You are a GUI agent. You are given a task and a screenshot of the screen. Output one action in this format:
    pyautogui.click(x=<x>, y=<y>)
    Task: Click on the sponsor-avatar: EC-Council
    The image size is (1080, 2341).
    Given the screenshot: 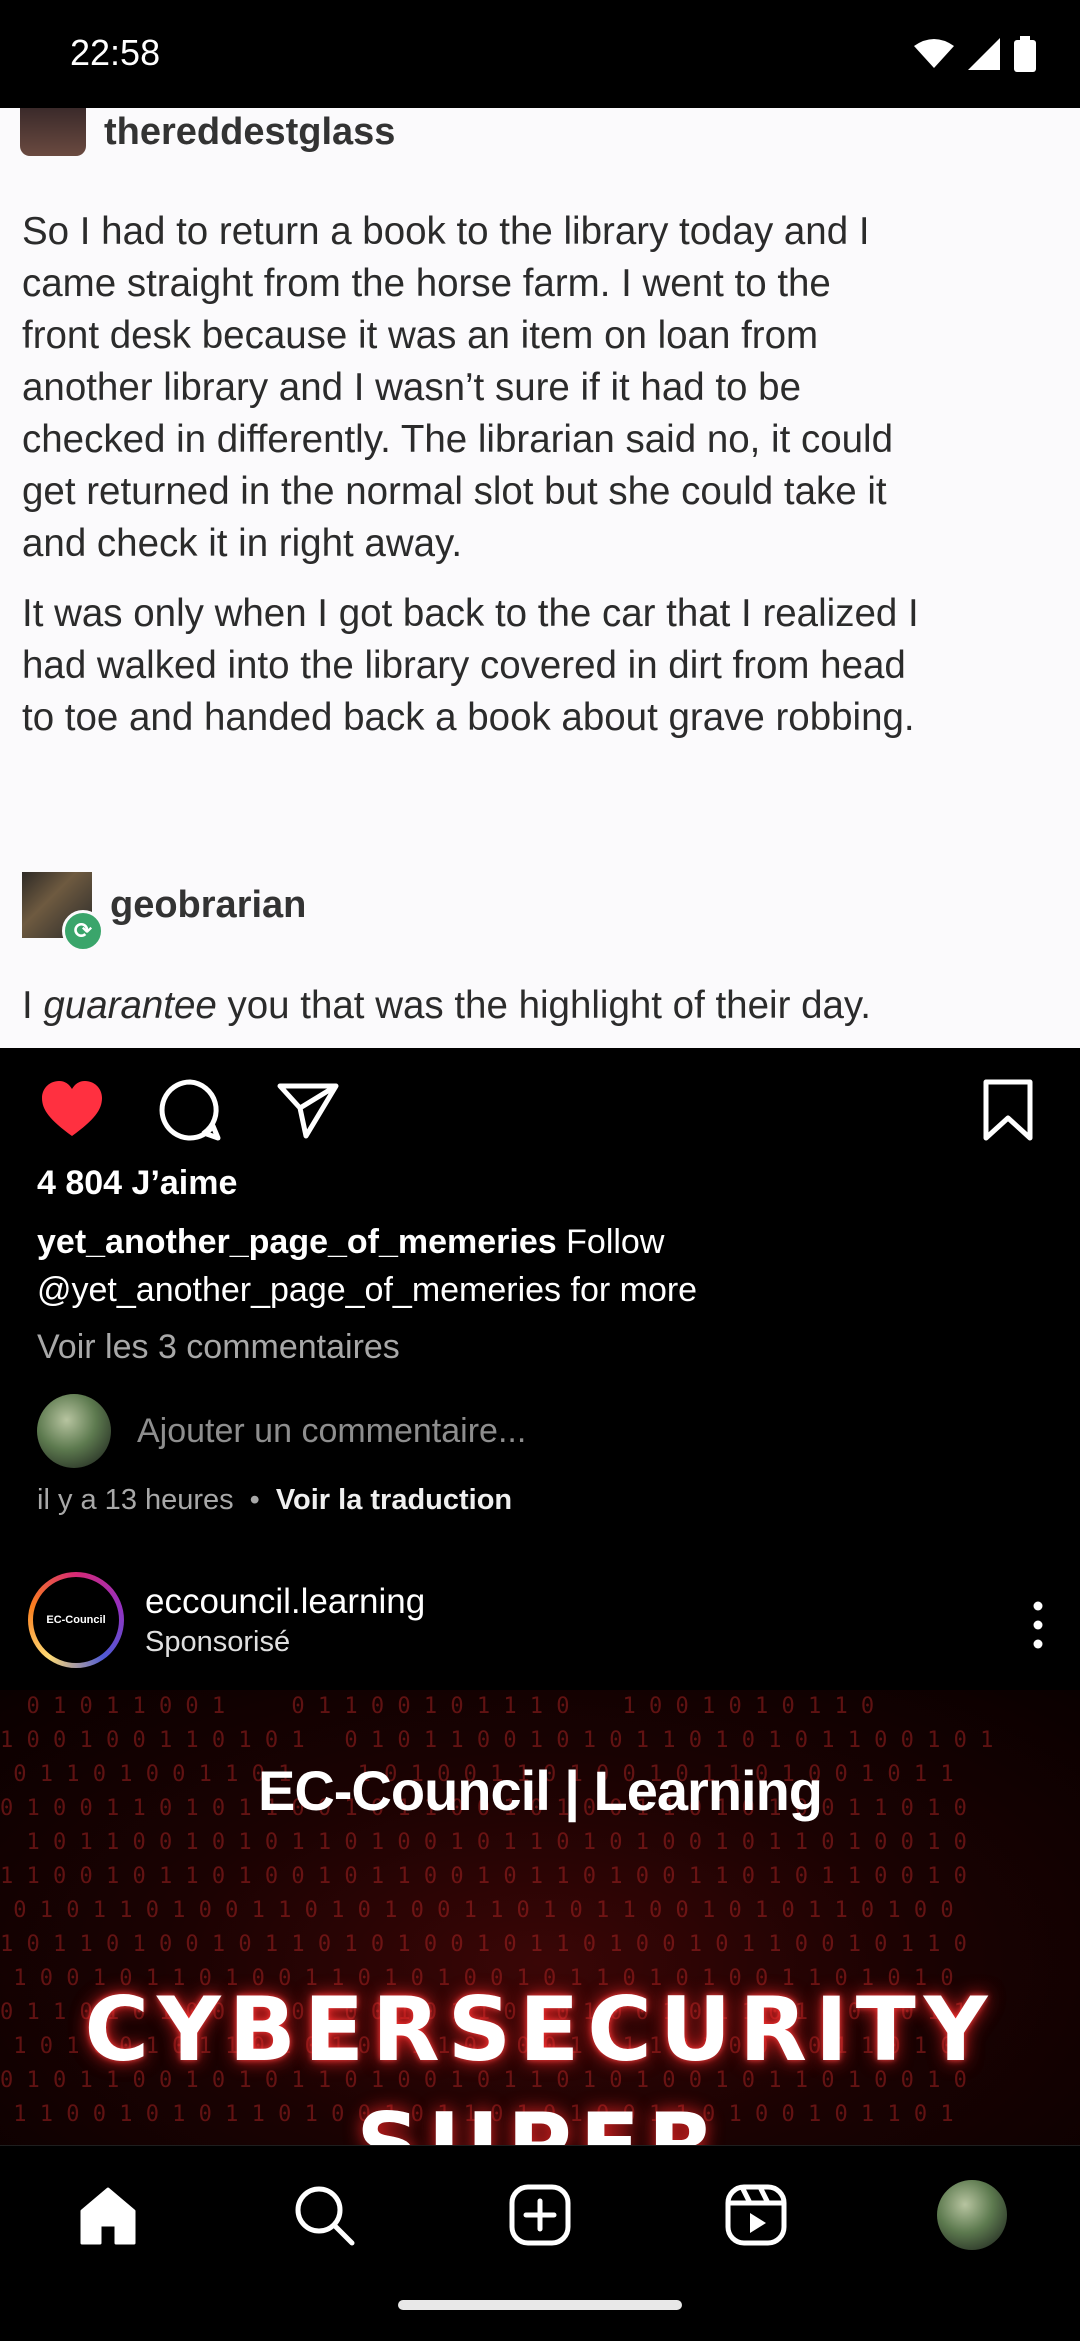 What is the action you would take?
    pyautogui.click(x=76, y=1620)
    